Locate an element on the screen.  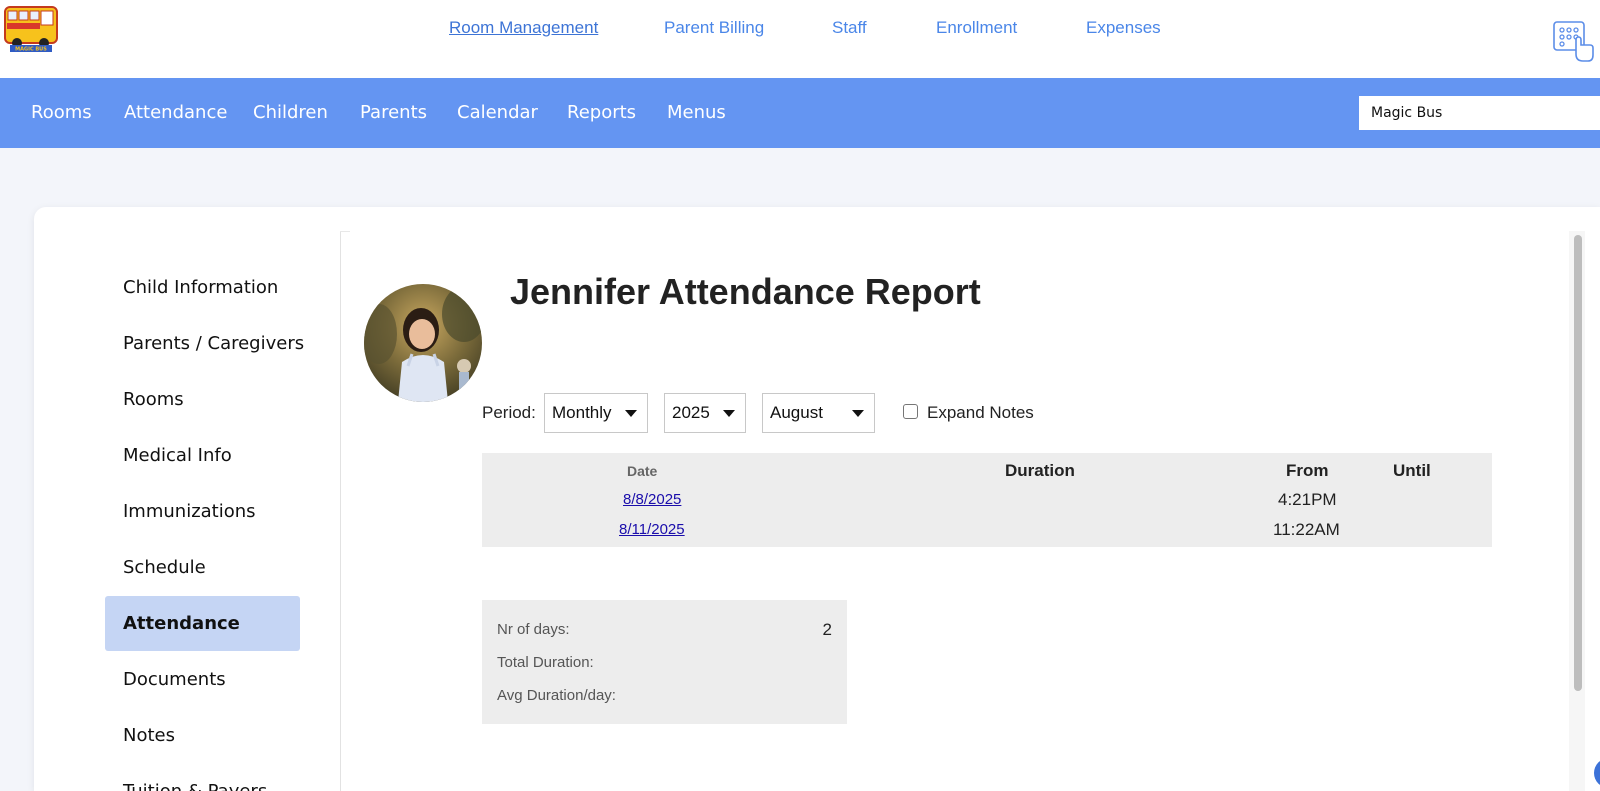
app-grid-touch-icon is located at coordinates (1573, 41).